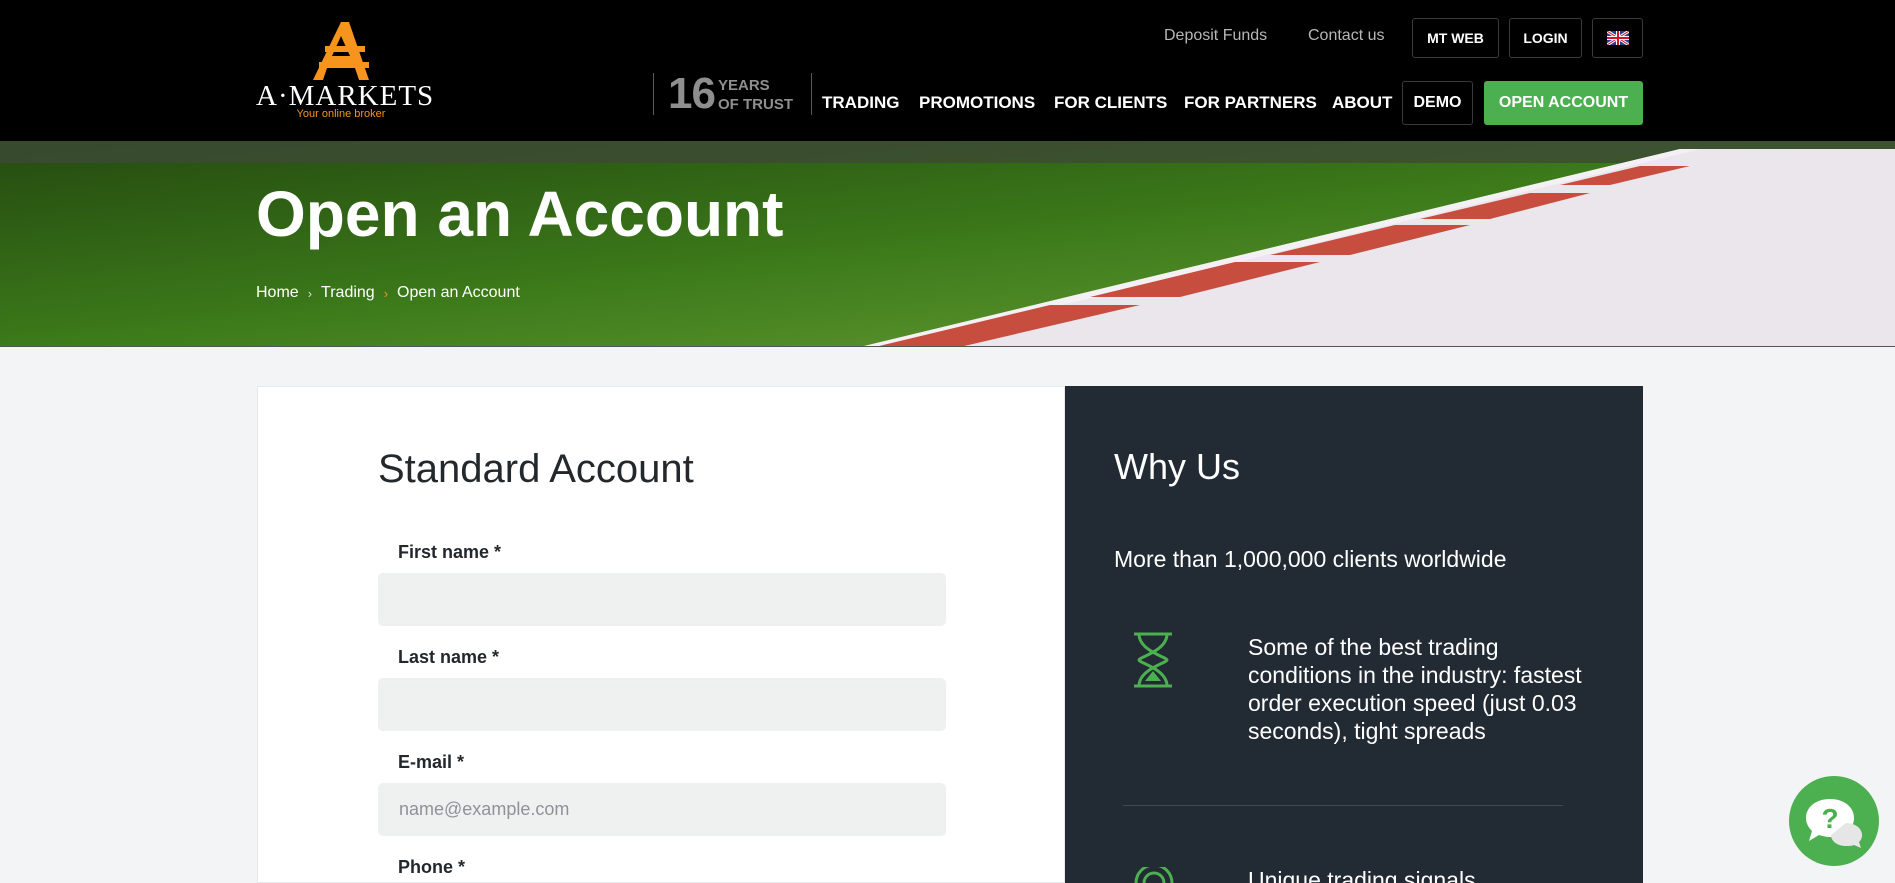  Describe the element at coordinates (692, 93) in the screenshot. I see `years-number: 16` at that location.